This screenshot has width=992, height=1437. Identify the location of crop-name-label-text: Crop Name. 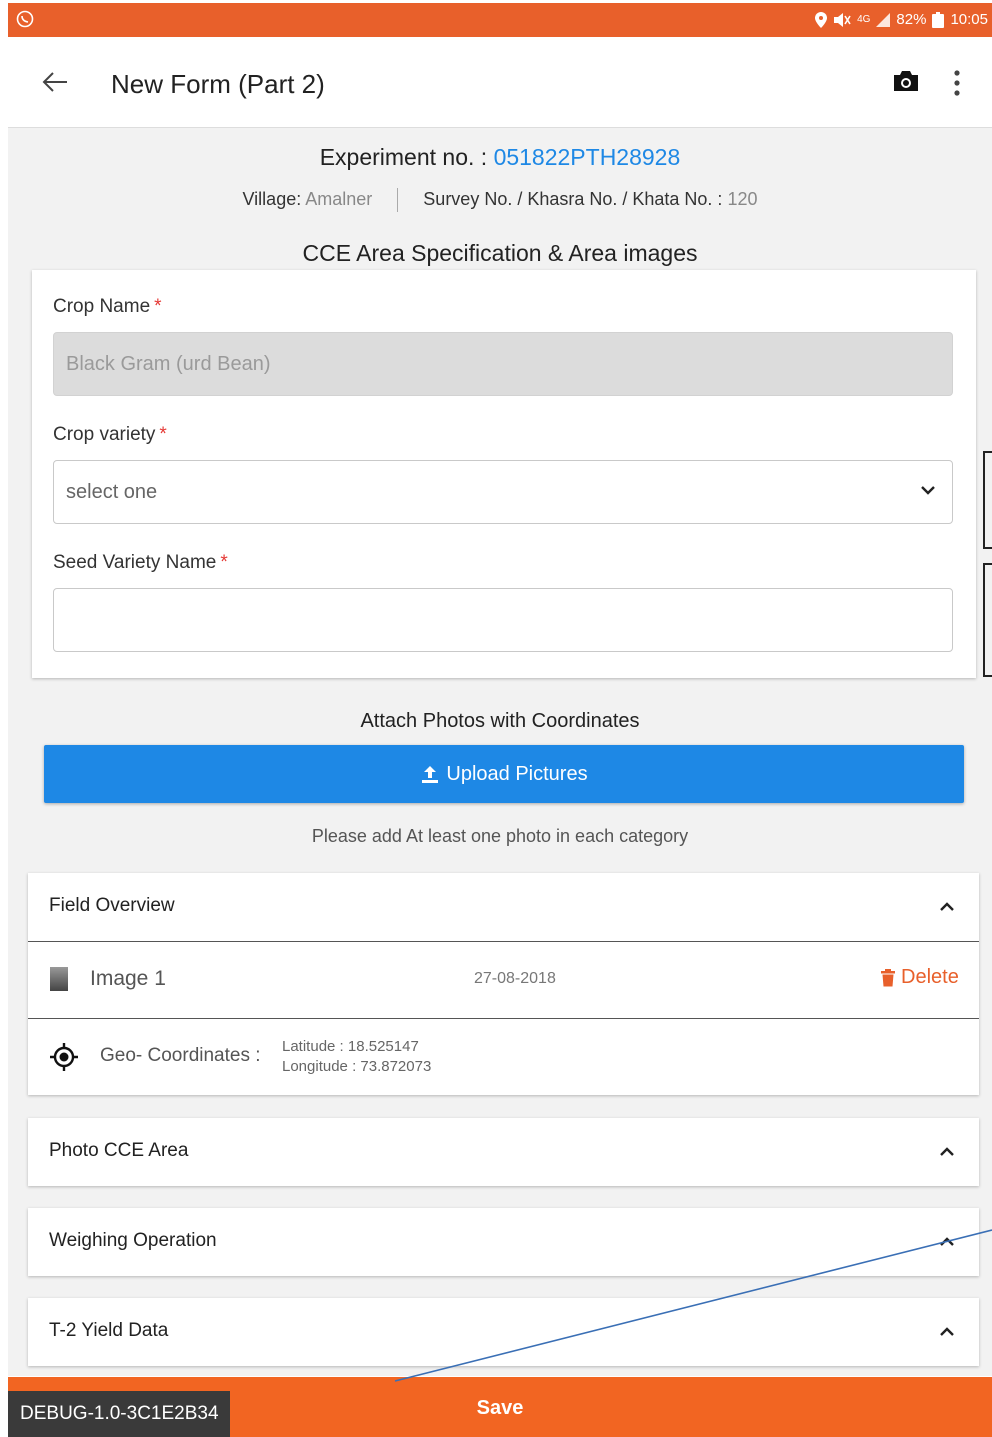
(102, 306).